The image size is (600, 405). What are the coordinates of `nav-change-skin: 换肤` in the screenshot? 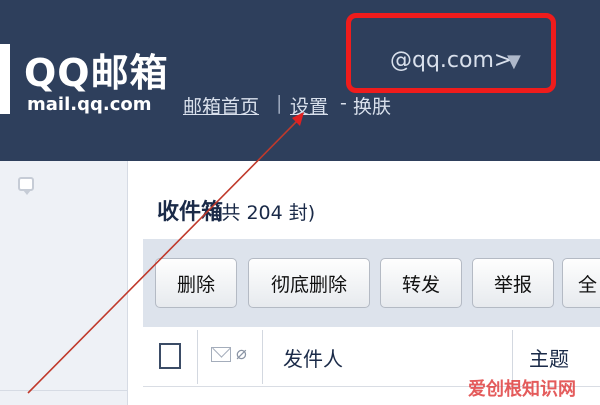 It's located at (372, 105).